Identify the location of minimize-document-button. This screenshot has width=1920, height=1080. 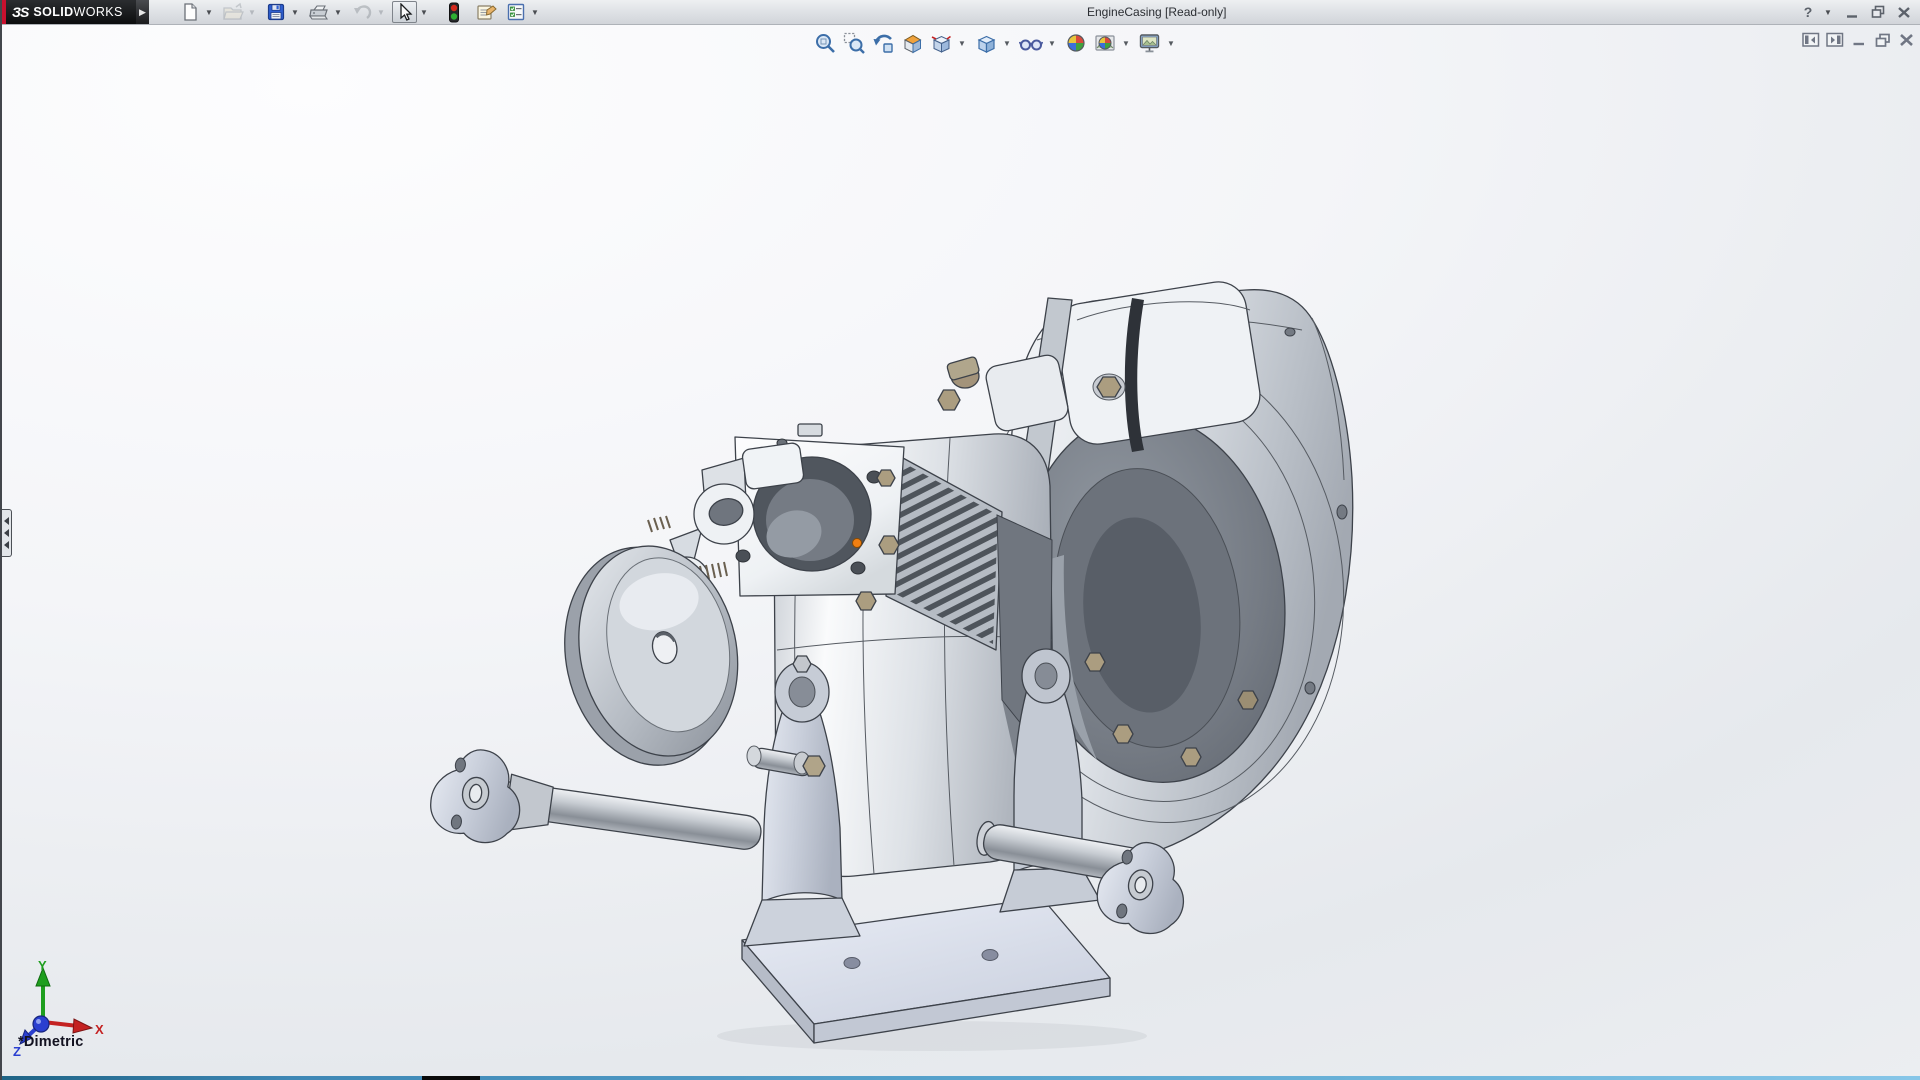
(1858, 40).